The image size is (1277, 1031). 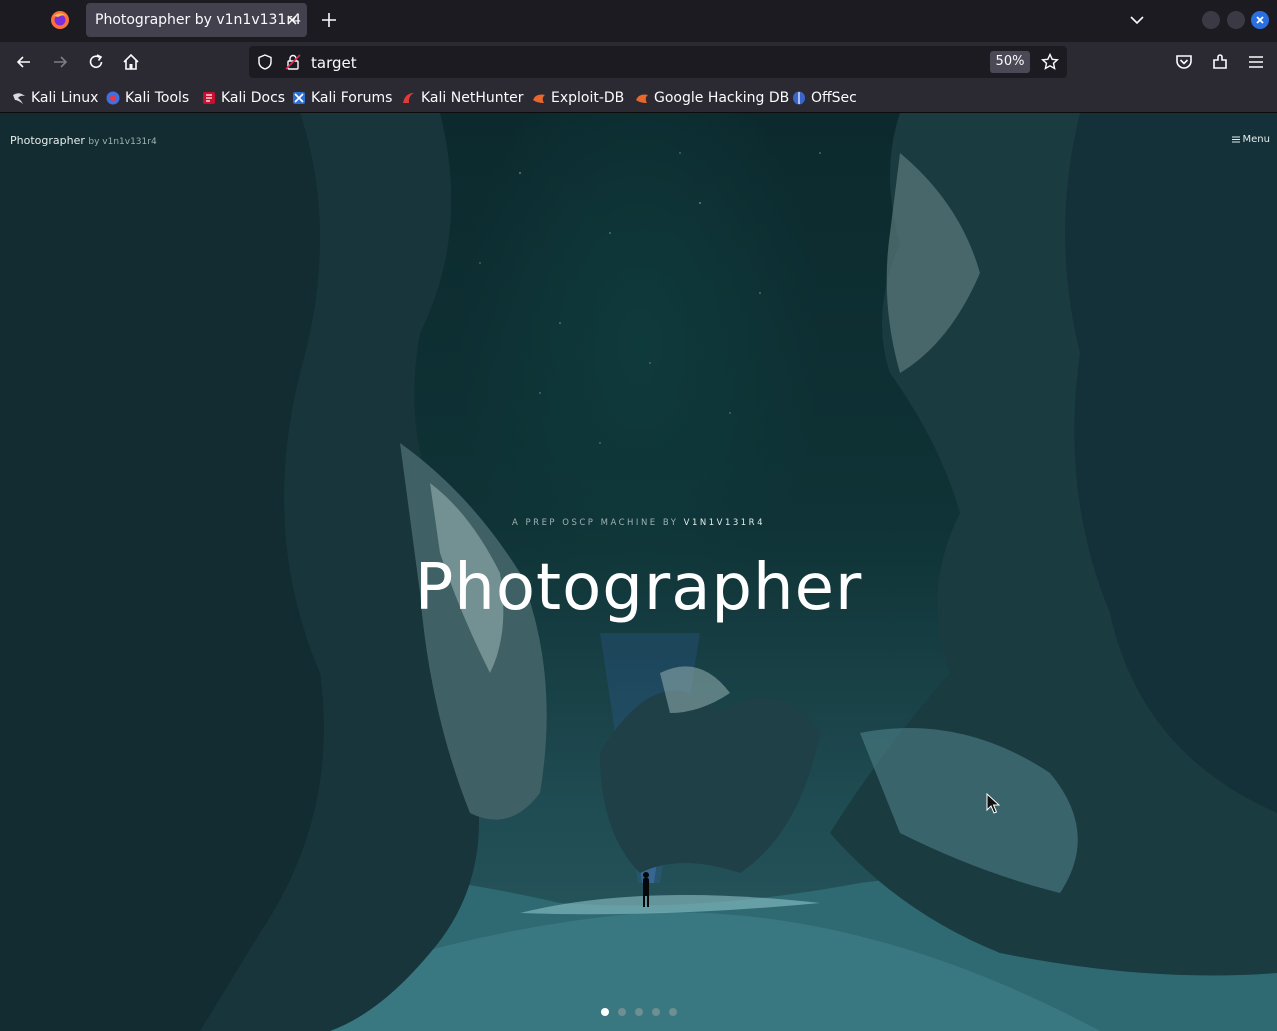 I want to click on back-arrow-icon, so click(x=24, y=62).